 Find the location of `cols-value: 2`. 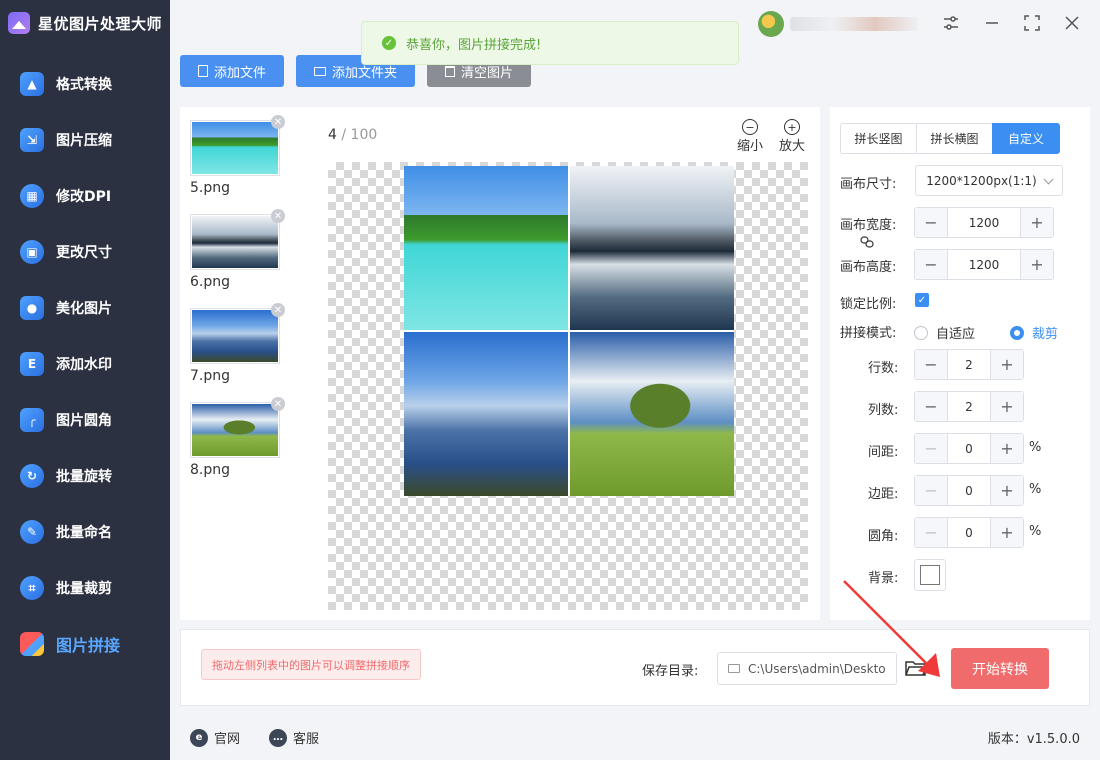

cols-value: 2 is located at coordinates (969, 406).